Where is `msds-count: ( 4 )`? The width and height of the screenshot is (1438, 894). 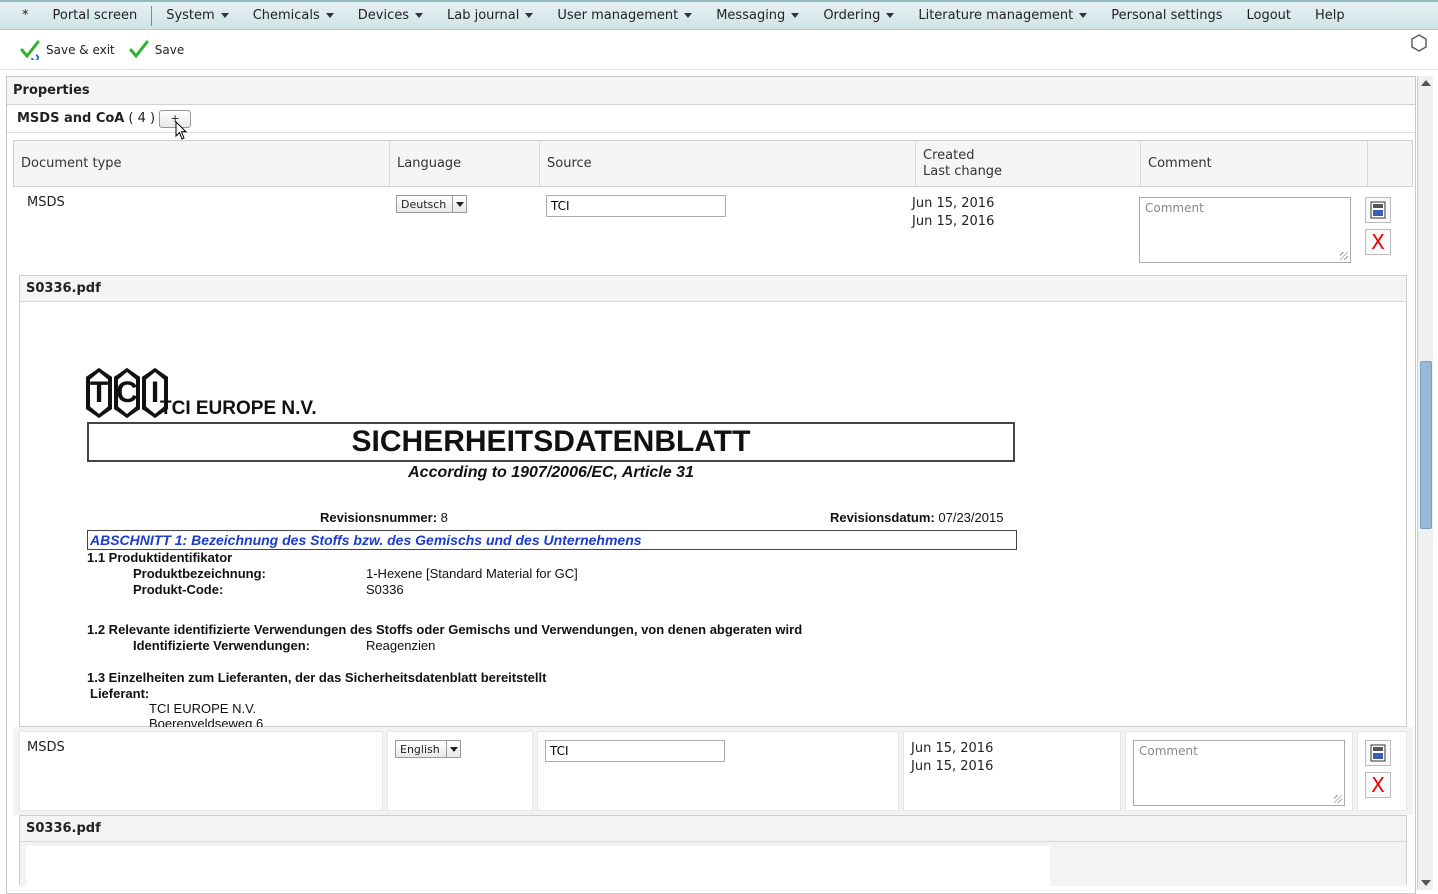
msds-count: ( 4 ) is located at coordinates (142, 118).